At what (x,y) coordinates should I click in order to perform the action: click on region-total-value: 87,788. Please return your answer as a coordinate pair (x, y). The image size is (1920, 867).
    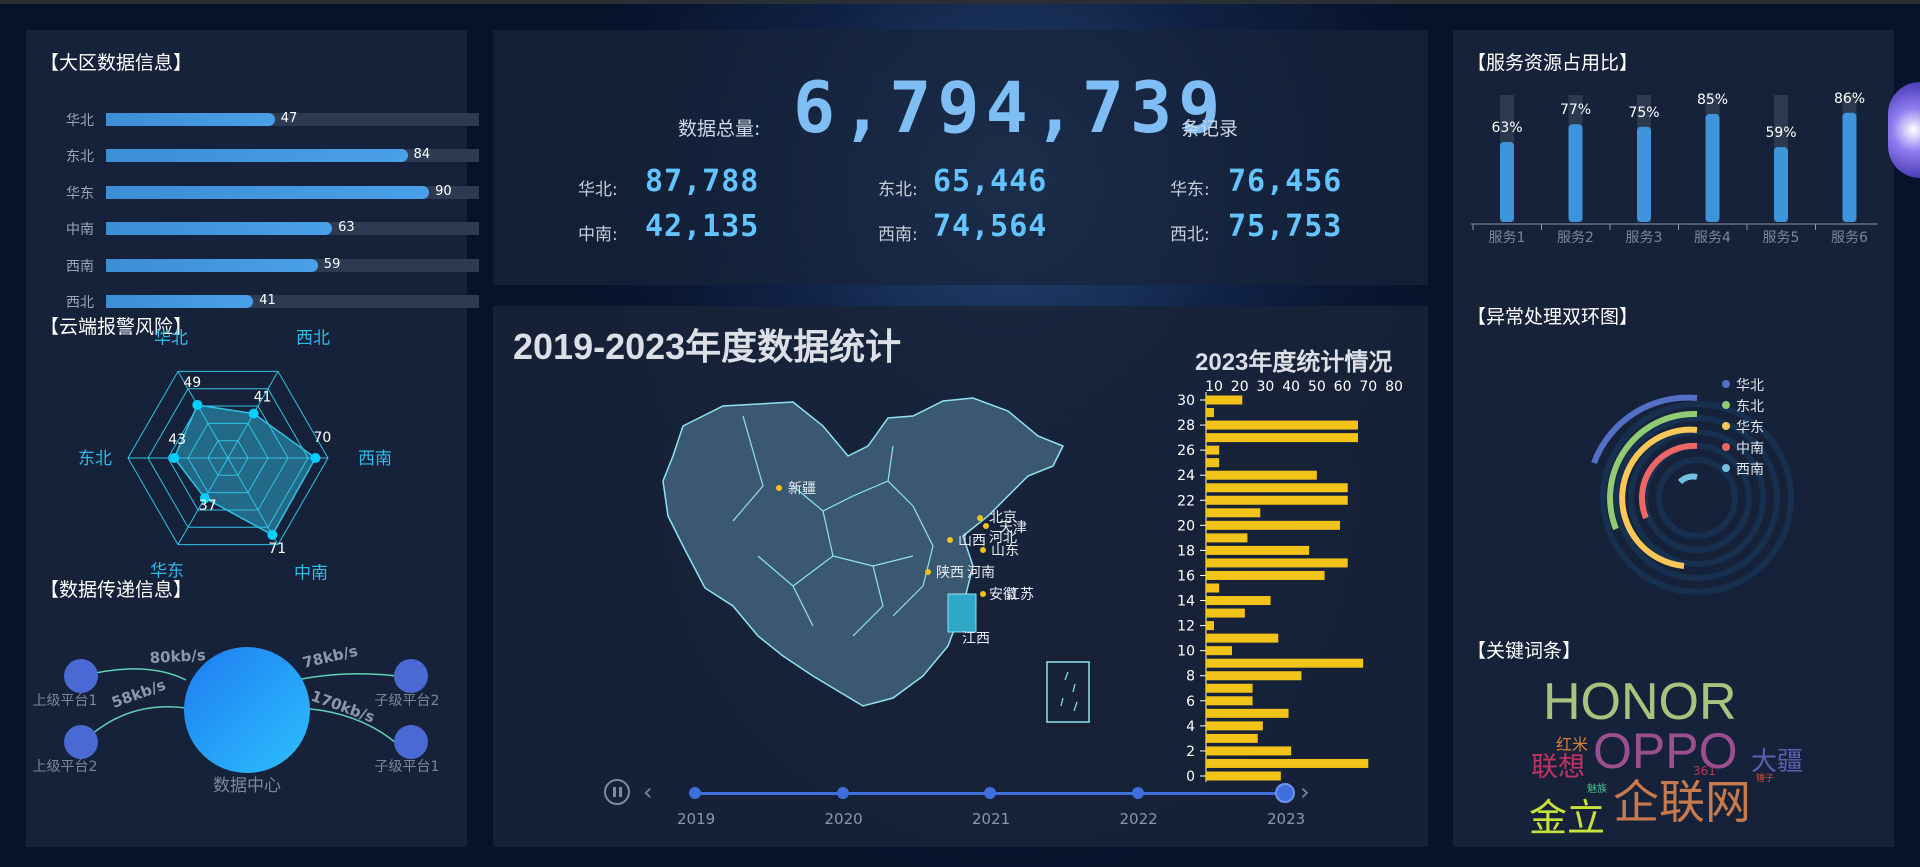
    Looking at the image, I should click on (702, 181).